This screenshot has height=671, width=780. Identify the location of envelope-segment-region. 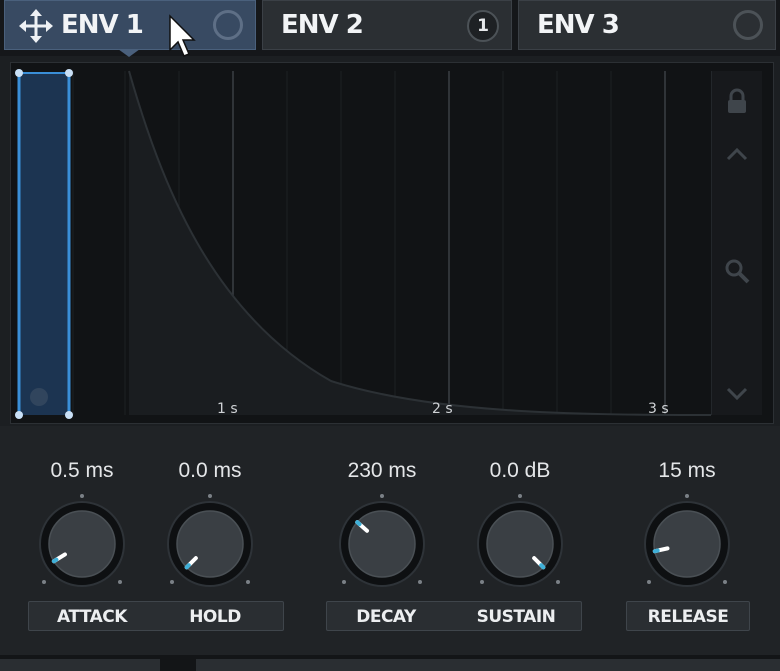
(44, 244).